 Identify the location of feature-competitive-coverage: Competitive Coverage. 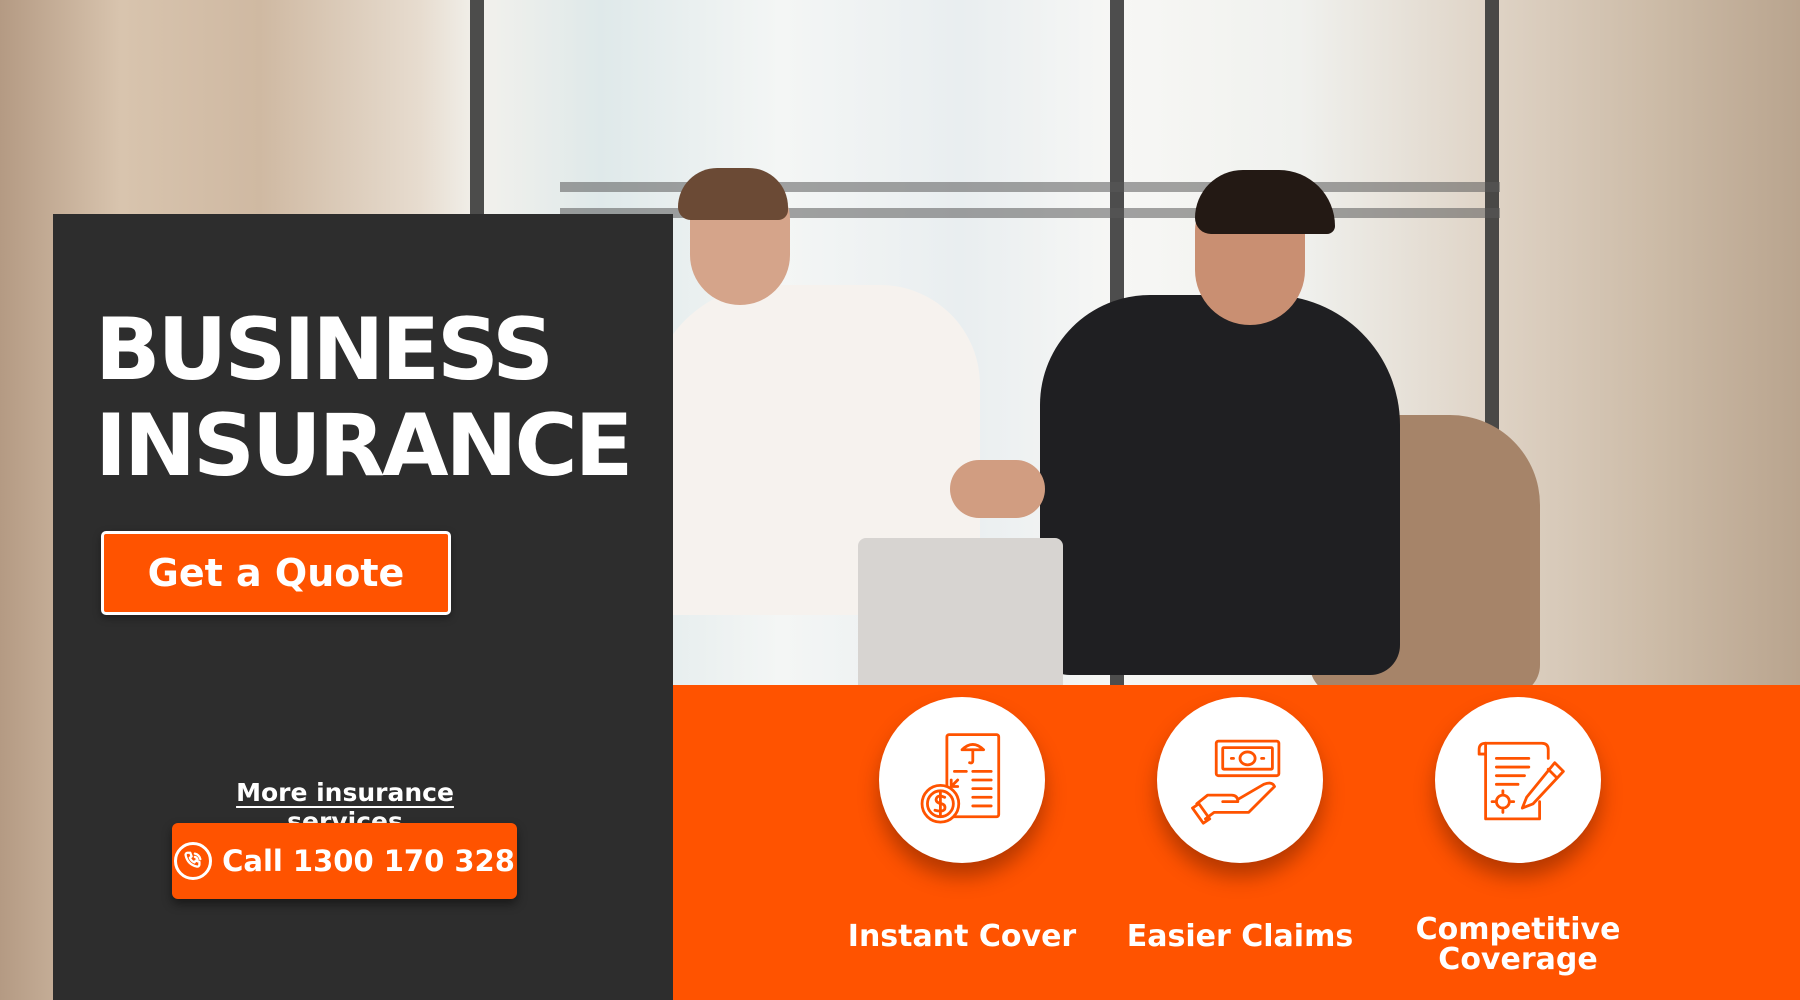
(1518, 836).